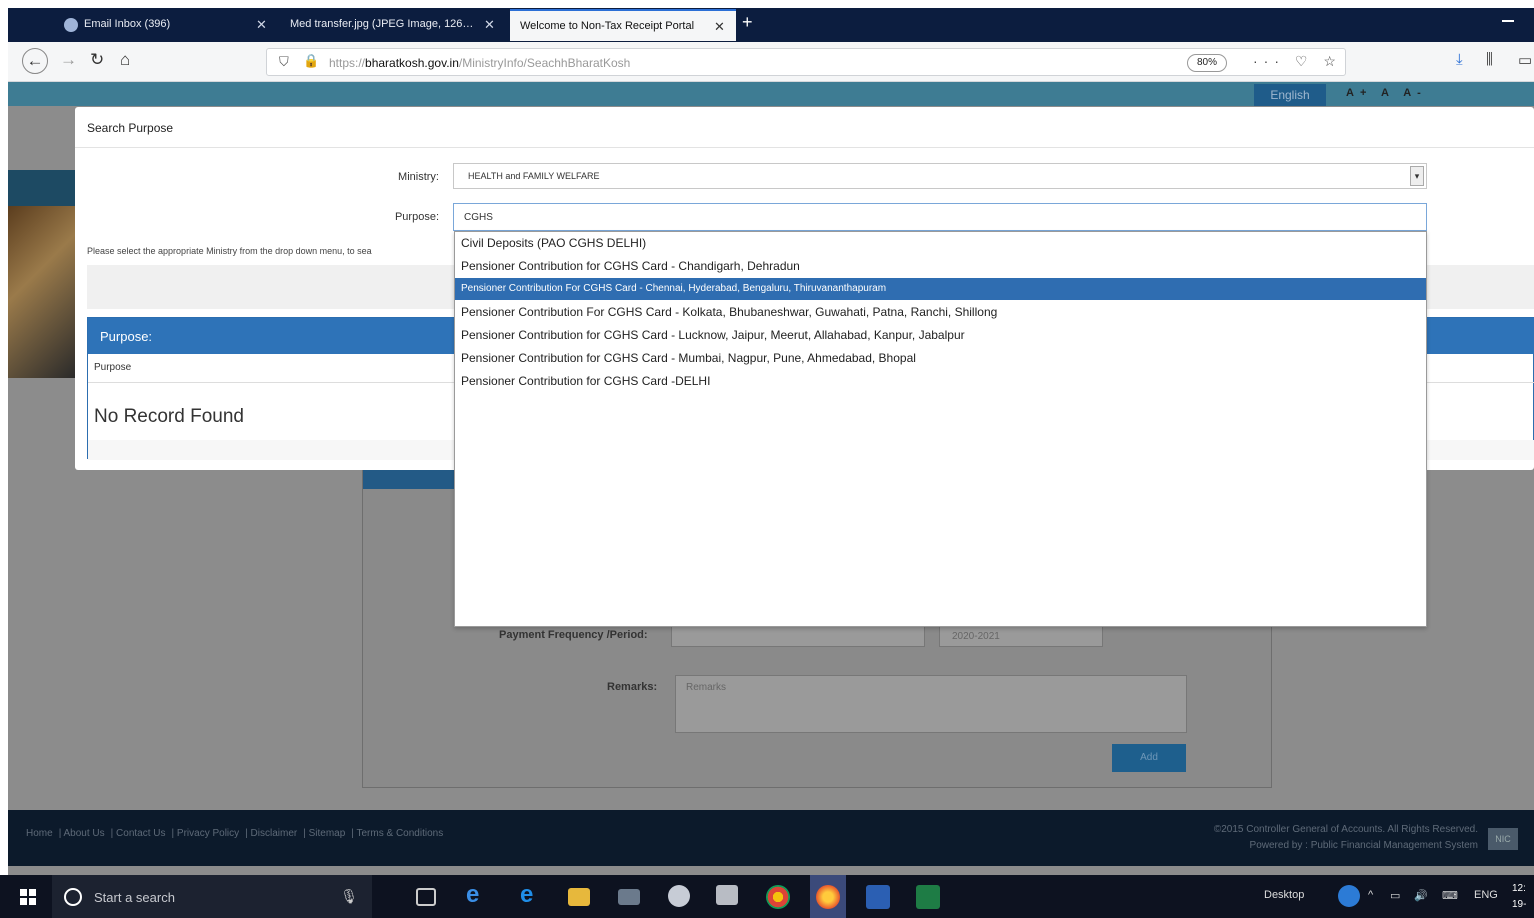  Describe the element at coordinates (1149, 758) in the screenshot. I see `add-button: Add` at that location.